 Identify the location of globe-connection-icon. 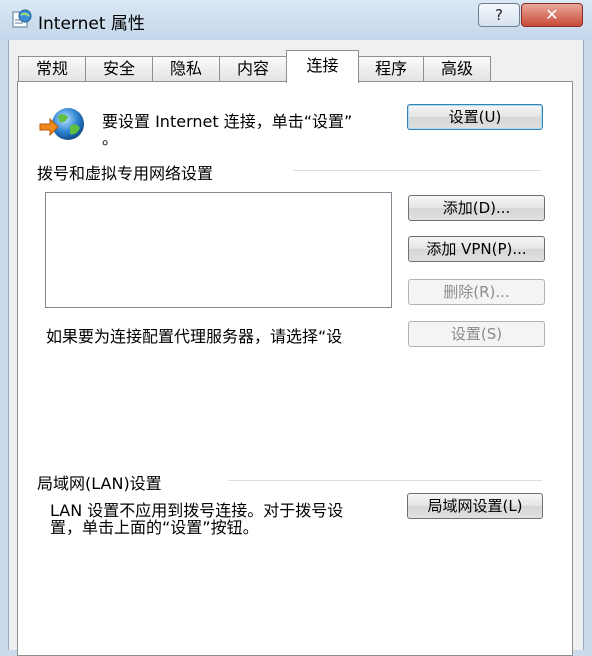
(61, 124).